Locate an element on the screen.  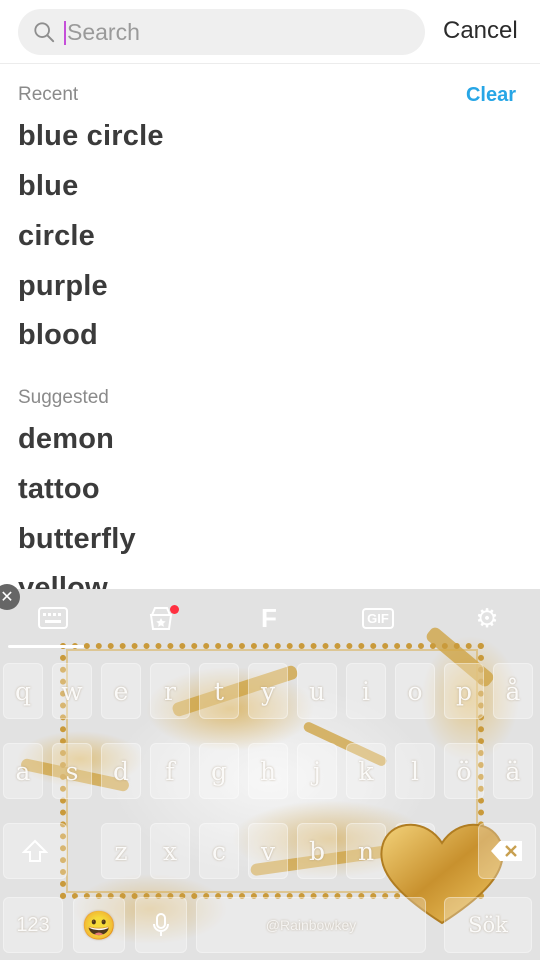
search-action-key: Sök is located at coordinates (488, 925).